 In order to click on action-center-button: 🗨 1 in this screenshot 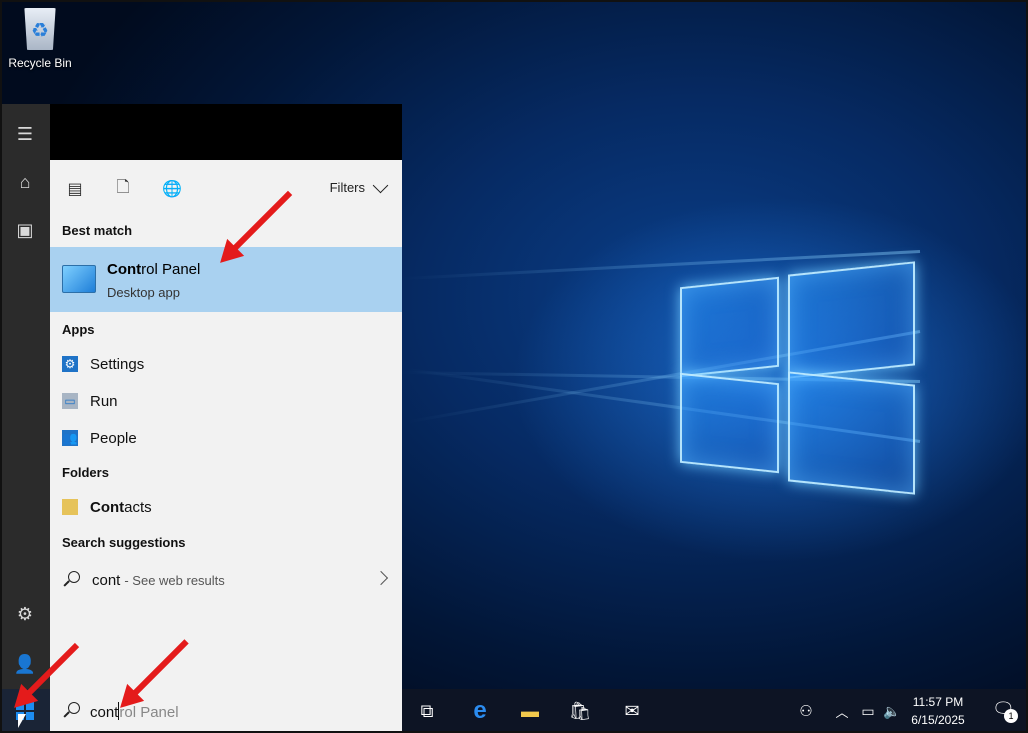, I will do `click(1005, 711)`.